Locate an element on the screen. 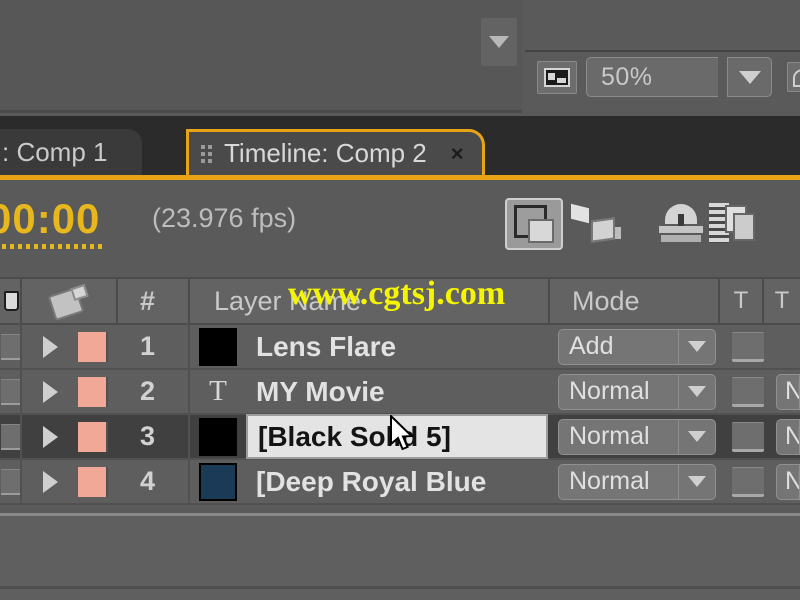  tab-comp-1: : Comp 1 is located at coordinates (71, 152).